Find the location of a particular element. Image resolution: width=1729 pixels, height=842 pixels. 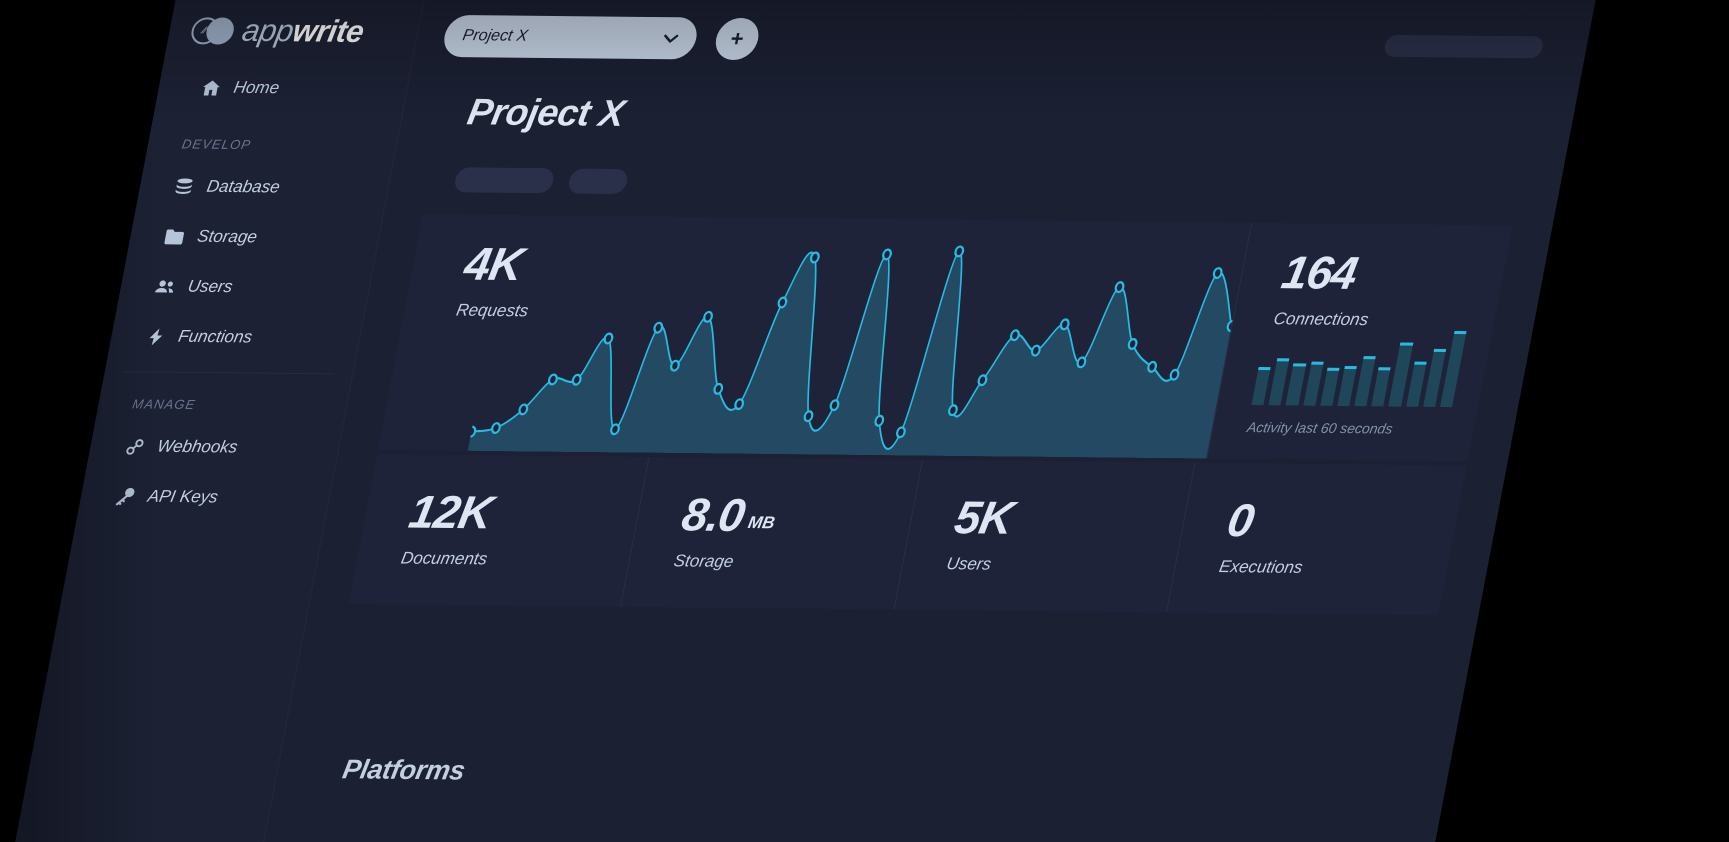

card-documents: 12K Documents is located at coordinates (499, 530).